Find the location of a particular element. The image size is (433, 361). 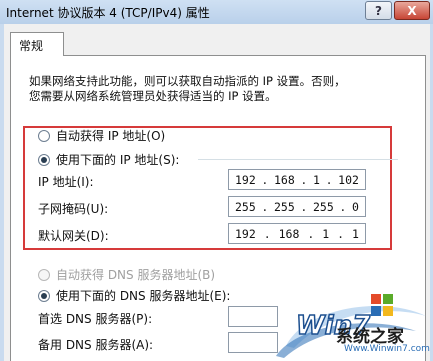

dns-auto-radio: 自动获得 DNS 服务器地址(B) is located at coordinates (126, 274).